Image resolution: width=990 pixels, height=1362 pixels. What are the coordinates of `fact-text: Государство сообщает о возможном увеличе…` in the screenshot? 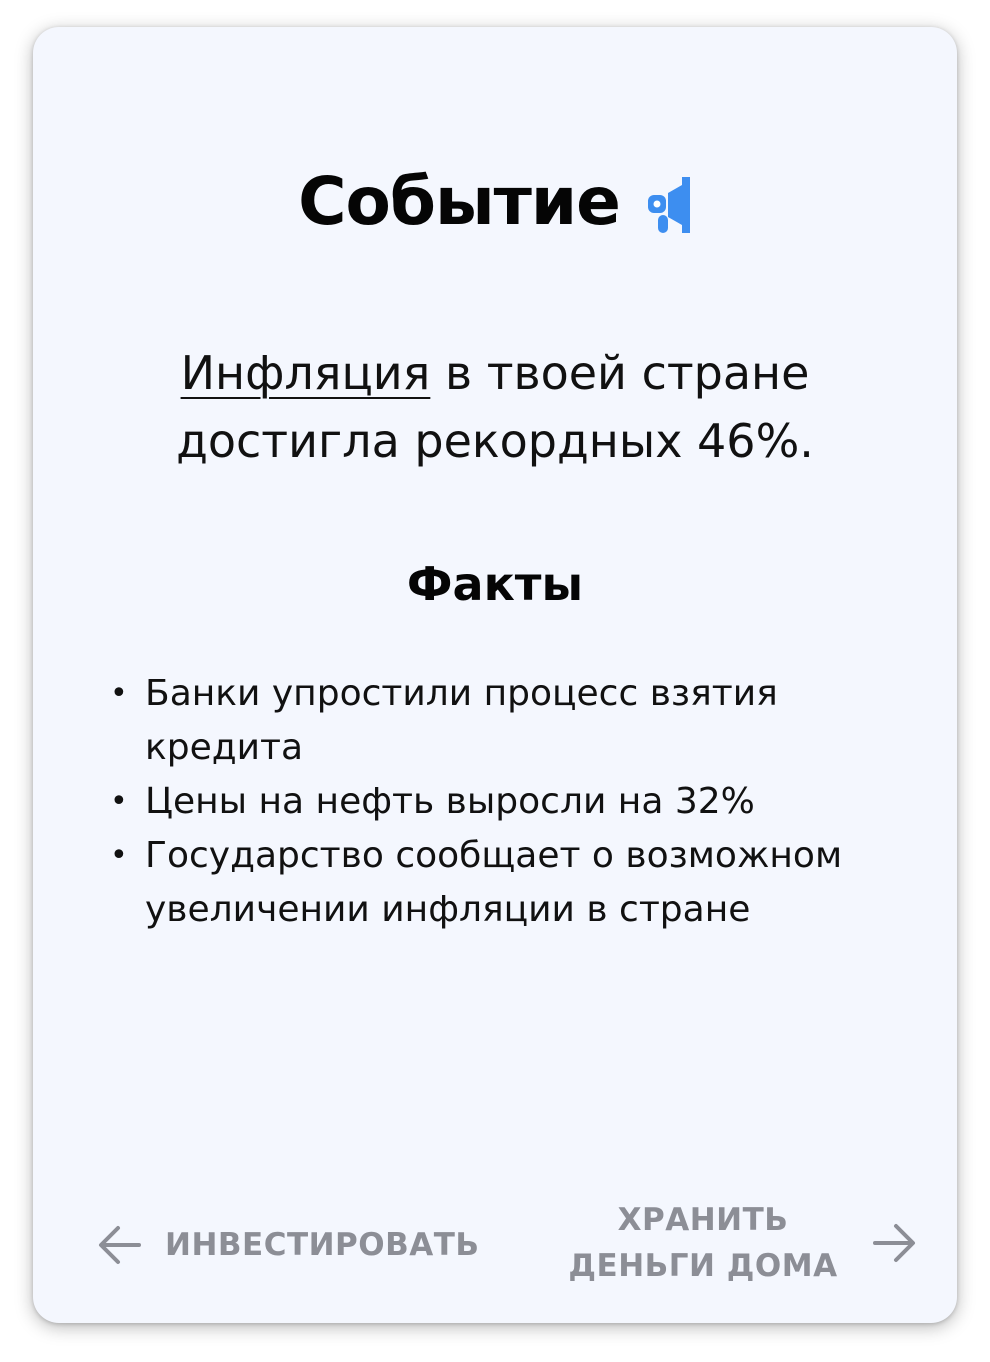 It's located at (494, 882).